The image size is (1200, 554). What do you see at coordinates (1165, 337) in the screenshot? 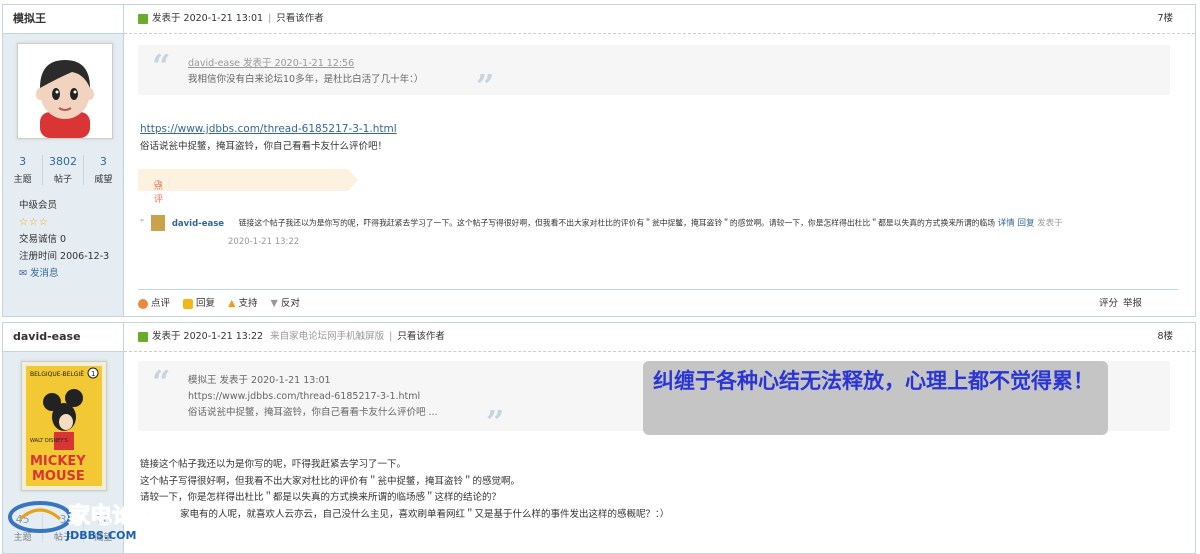
I see `floor-number: 8楼` at bounding box center [1165, 337].